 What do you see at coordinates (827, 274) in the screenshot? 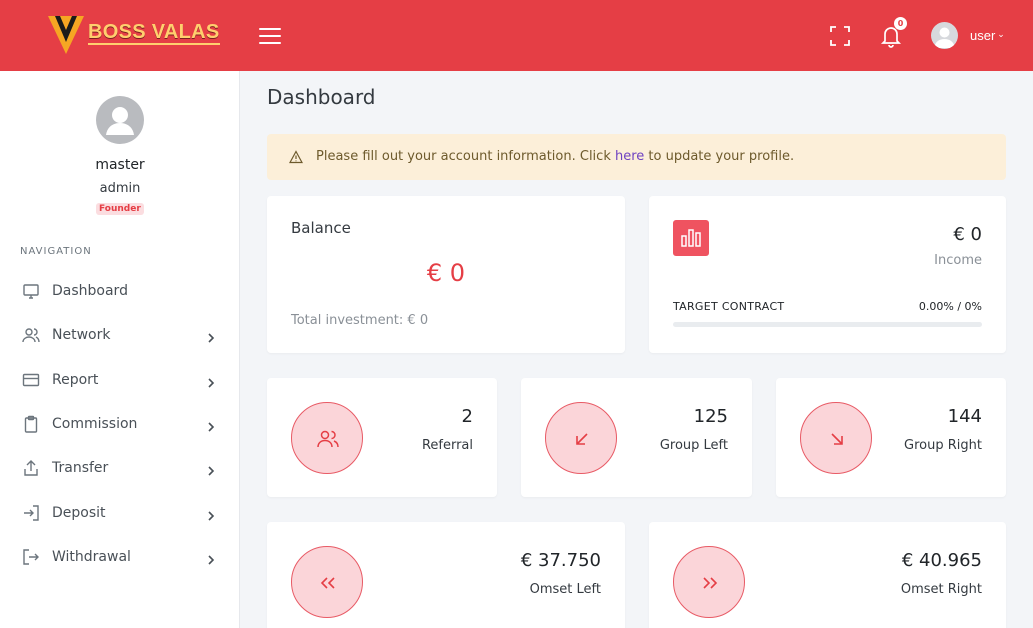
I see `income-card: € 0 Income TARGET CONTRACT 0.00% / 0%` at bounding box center [827, 274].